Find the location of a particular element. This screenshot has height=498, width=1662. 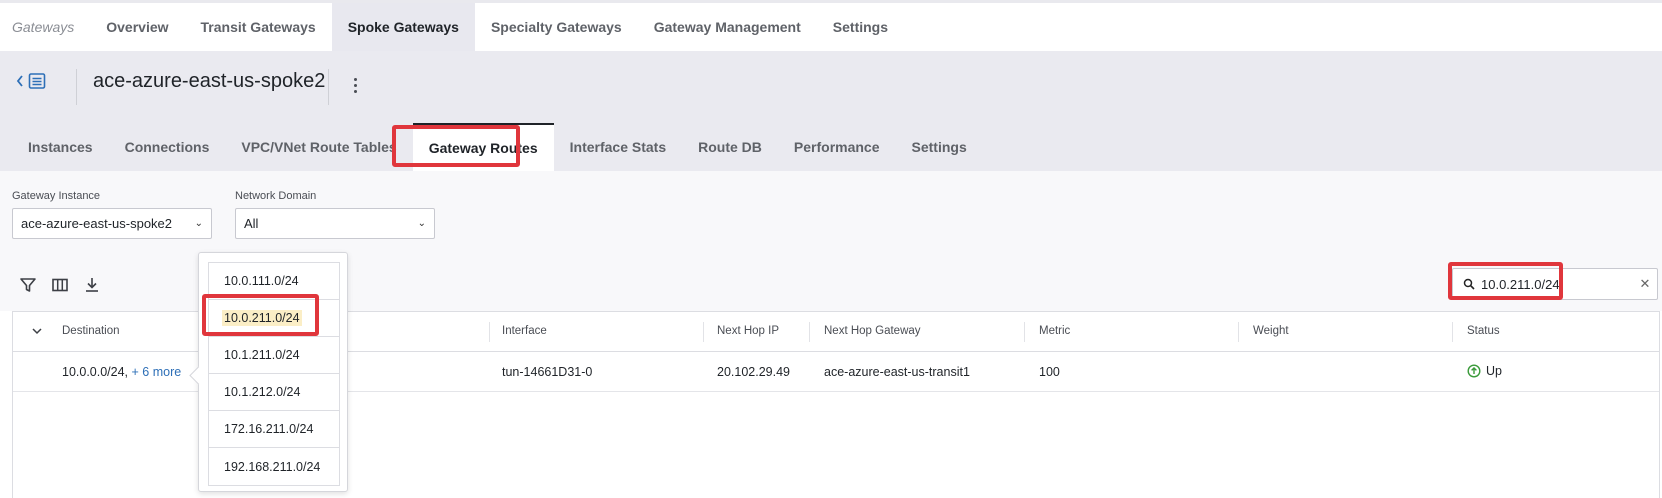

list-item: 10.0.211.0/24 is located at coordinates (274, 318).